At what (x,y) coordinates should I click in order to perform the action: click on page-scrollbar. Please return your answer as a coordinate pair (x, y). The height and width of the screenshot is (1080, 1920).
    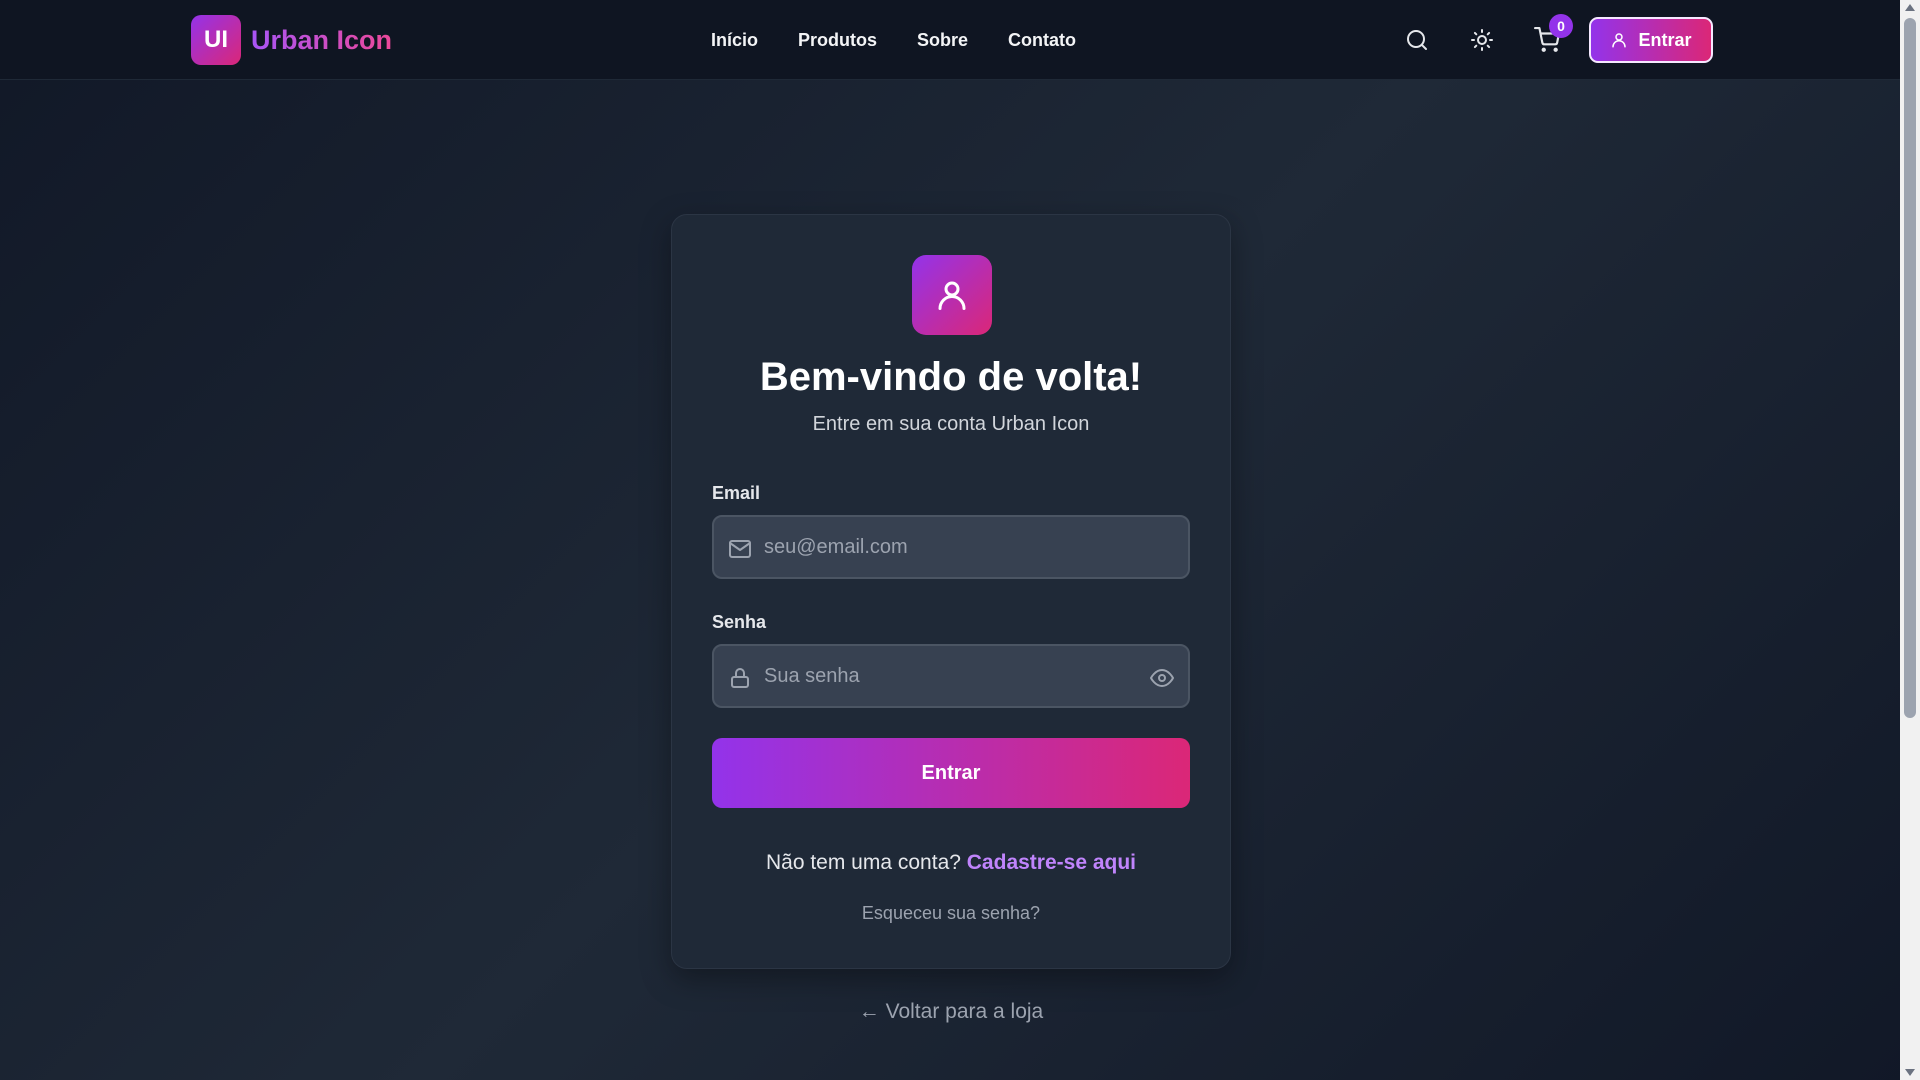
    Looking at the image, I should click on (1910, 540).